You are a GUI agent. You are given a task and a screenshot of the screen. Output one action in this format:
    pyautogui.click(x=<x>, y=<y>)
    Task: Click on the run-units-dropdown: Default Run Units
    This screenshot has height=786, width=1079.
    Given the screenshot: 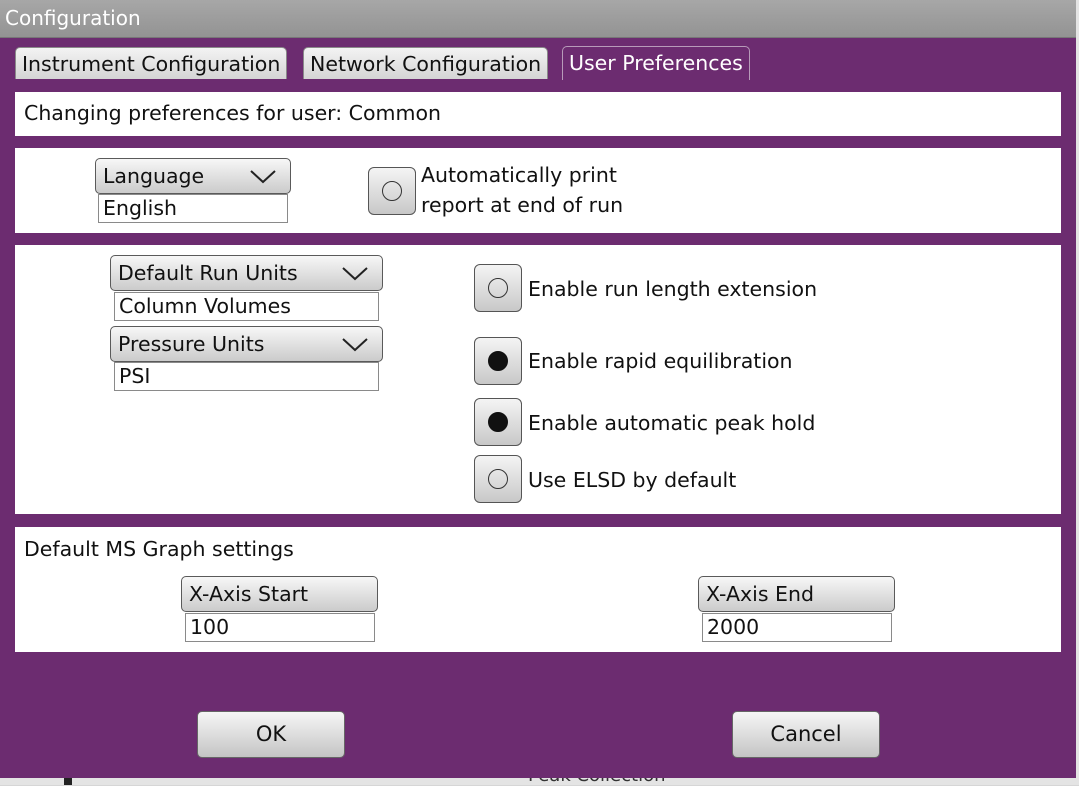 What is the action you would take?
    pyautogui.click(x=246, y=273)
    